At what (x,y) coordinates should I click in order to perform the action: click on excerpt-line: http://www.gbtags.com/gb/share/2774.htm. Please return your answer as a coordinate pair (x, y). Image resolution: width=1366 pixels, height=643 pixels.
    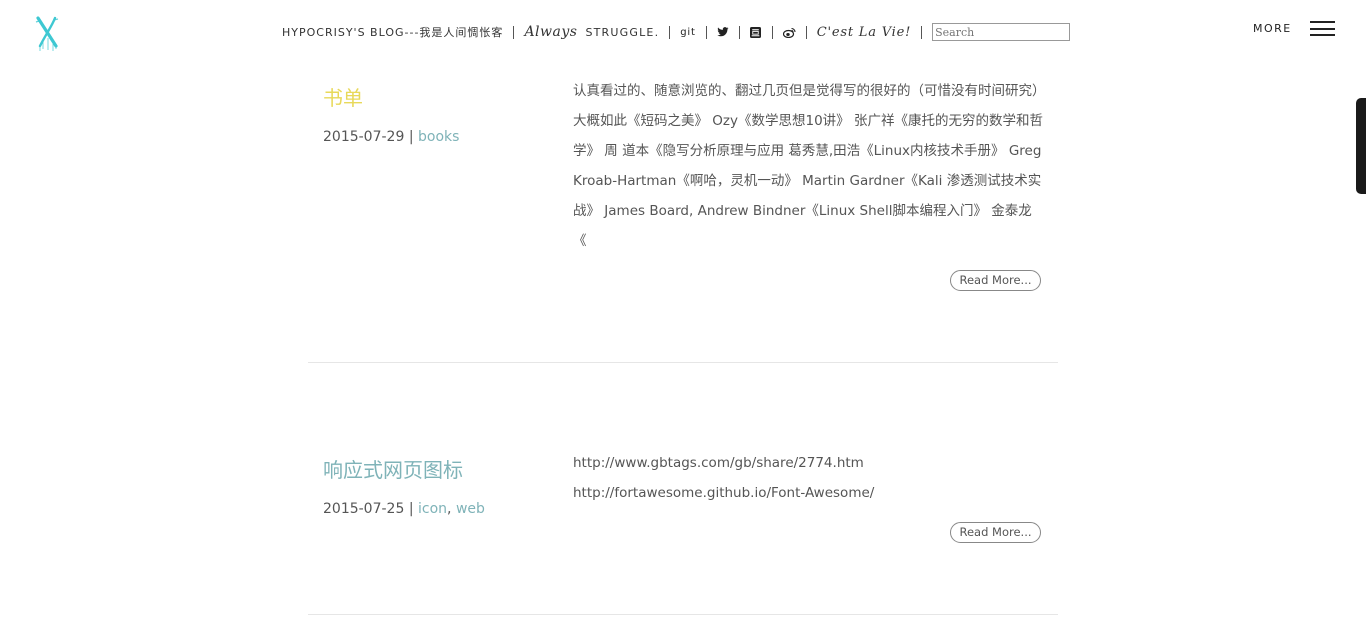
    Looking at the image, I should click on (718, 463).